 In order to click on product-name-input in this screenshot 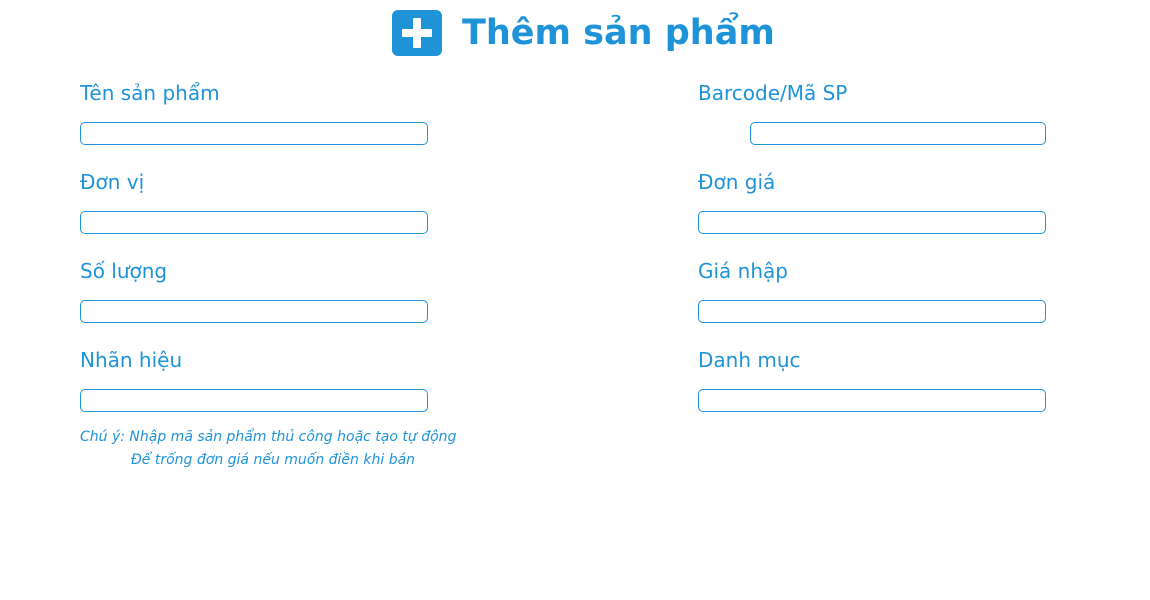, I will do `click(254, 133)`.